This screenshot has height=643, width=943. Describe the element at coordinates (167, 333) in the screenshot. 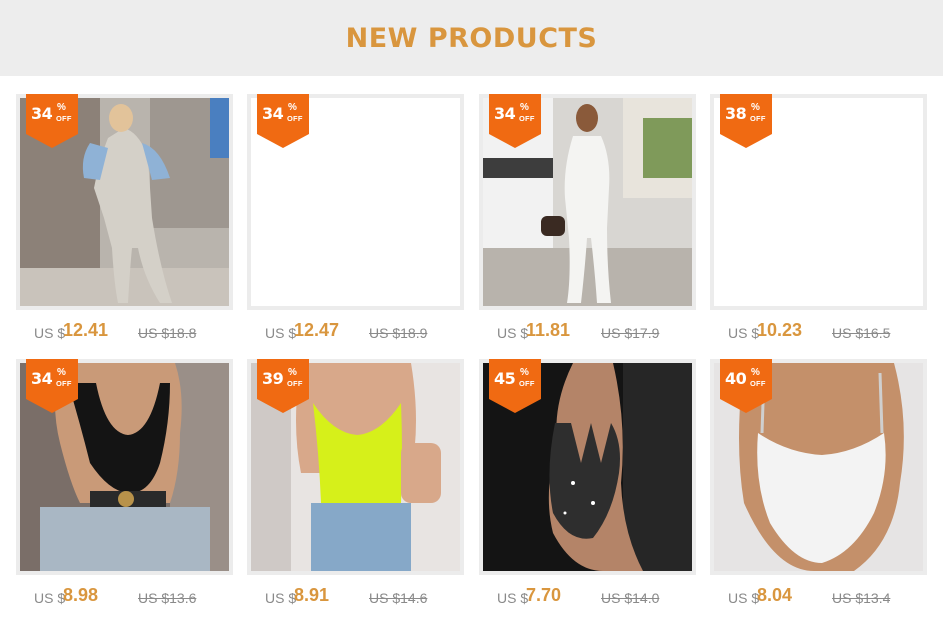

I see `original-price: US $18.8` at that location.